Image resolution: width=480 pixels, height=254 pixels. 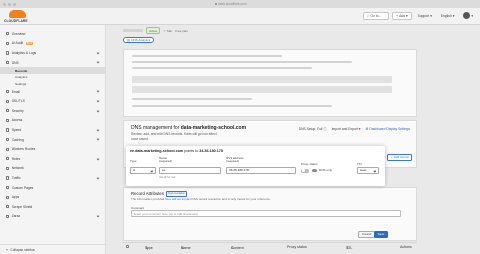 I want to click on save-button: Save, so click(x=381, y=234).